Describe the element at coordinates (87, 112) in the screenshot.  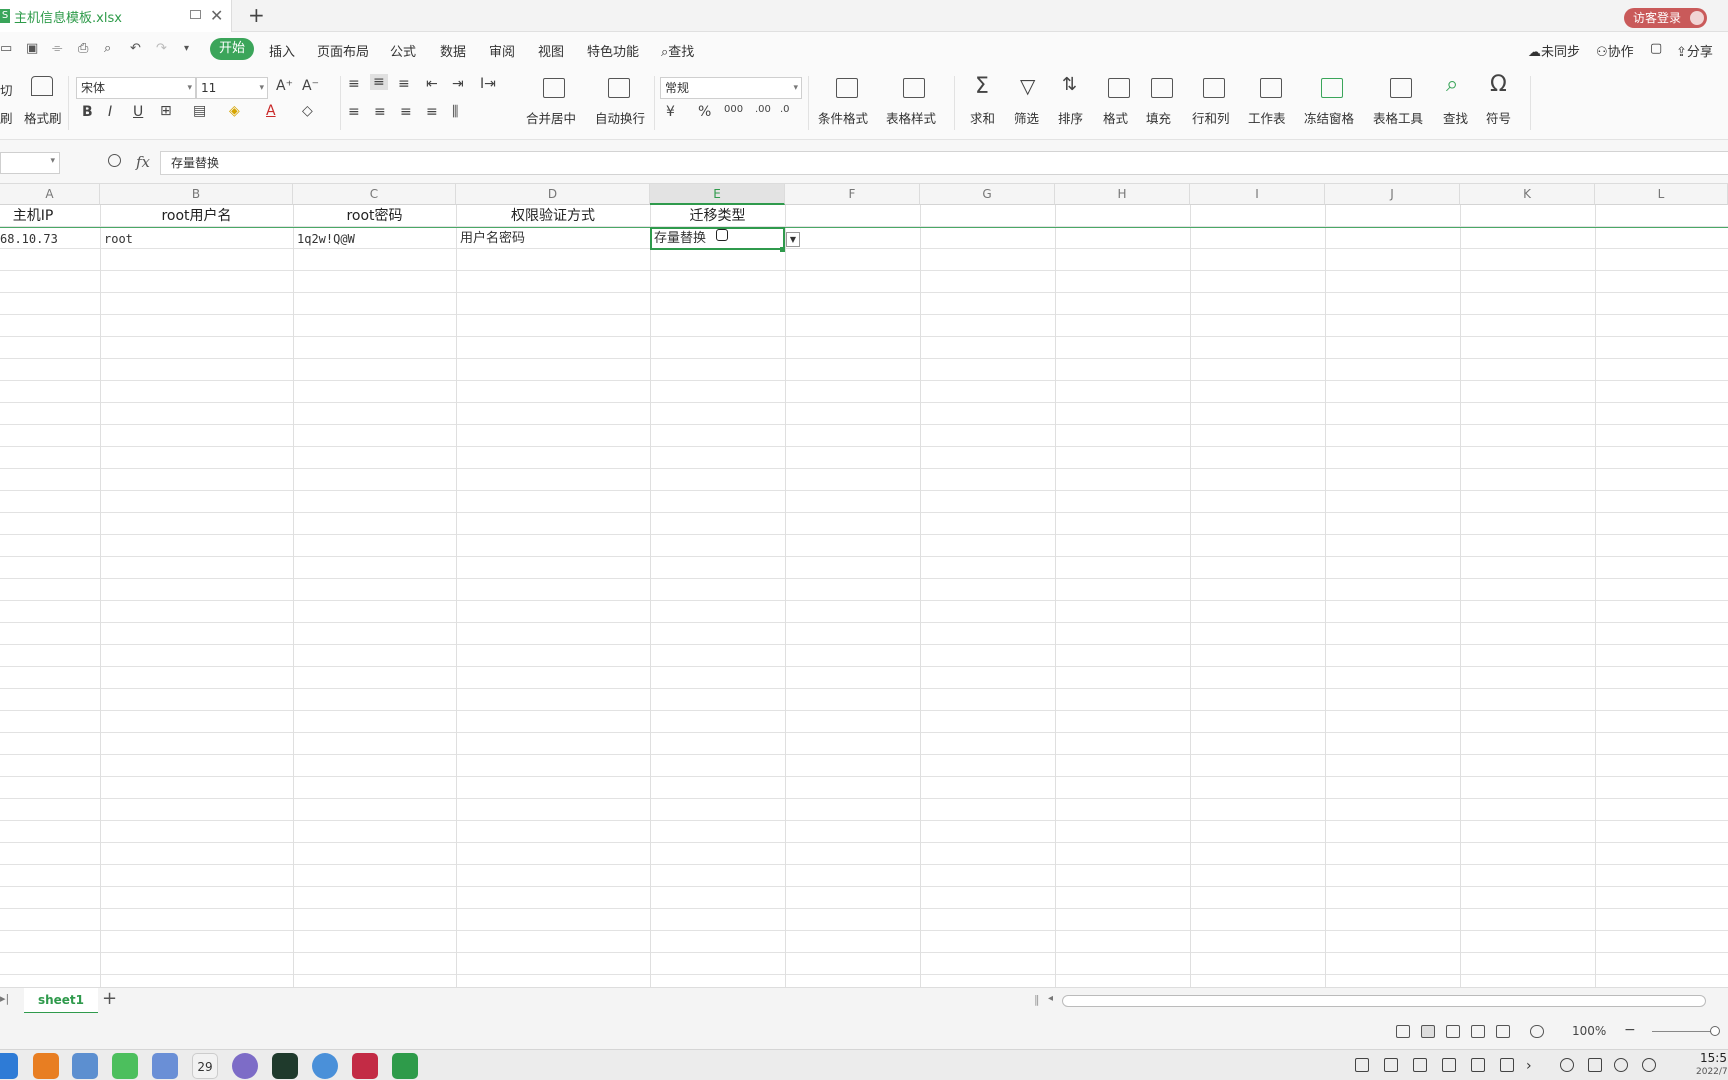
I see `bold-icon: B` at that location.